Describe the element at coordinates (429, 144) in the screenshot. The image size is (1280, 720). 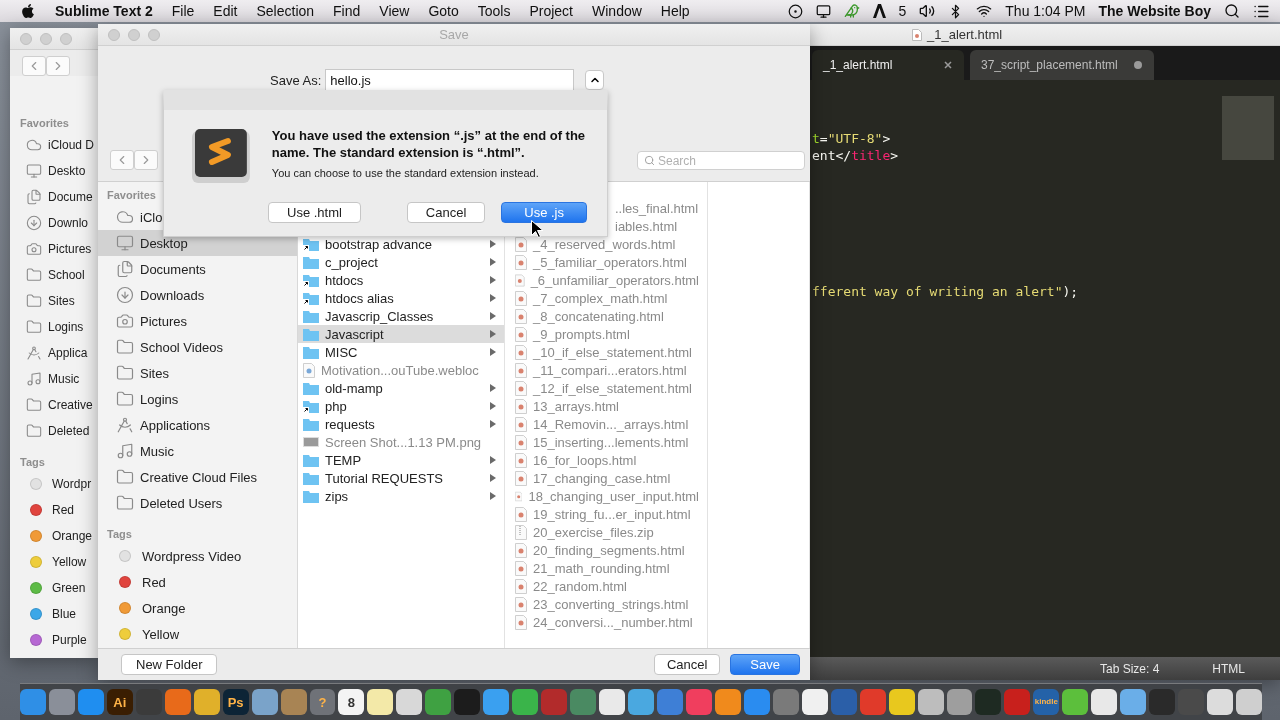
I see `alert-heading: You have used the extension “.js” at the end of the name. The standard extension is “.html”.` at that location.